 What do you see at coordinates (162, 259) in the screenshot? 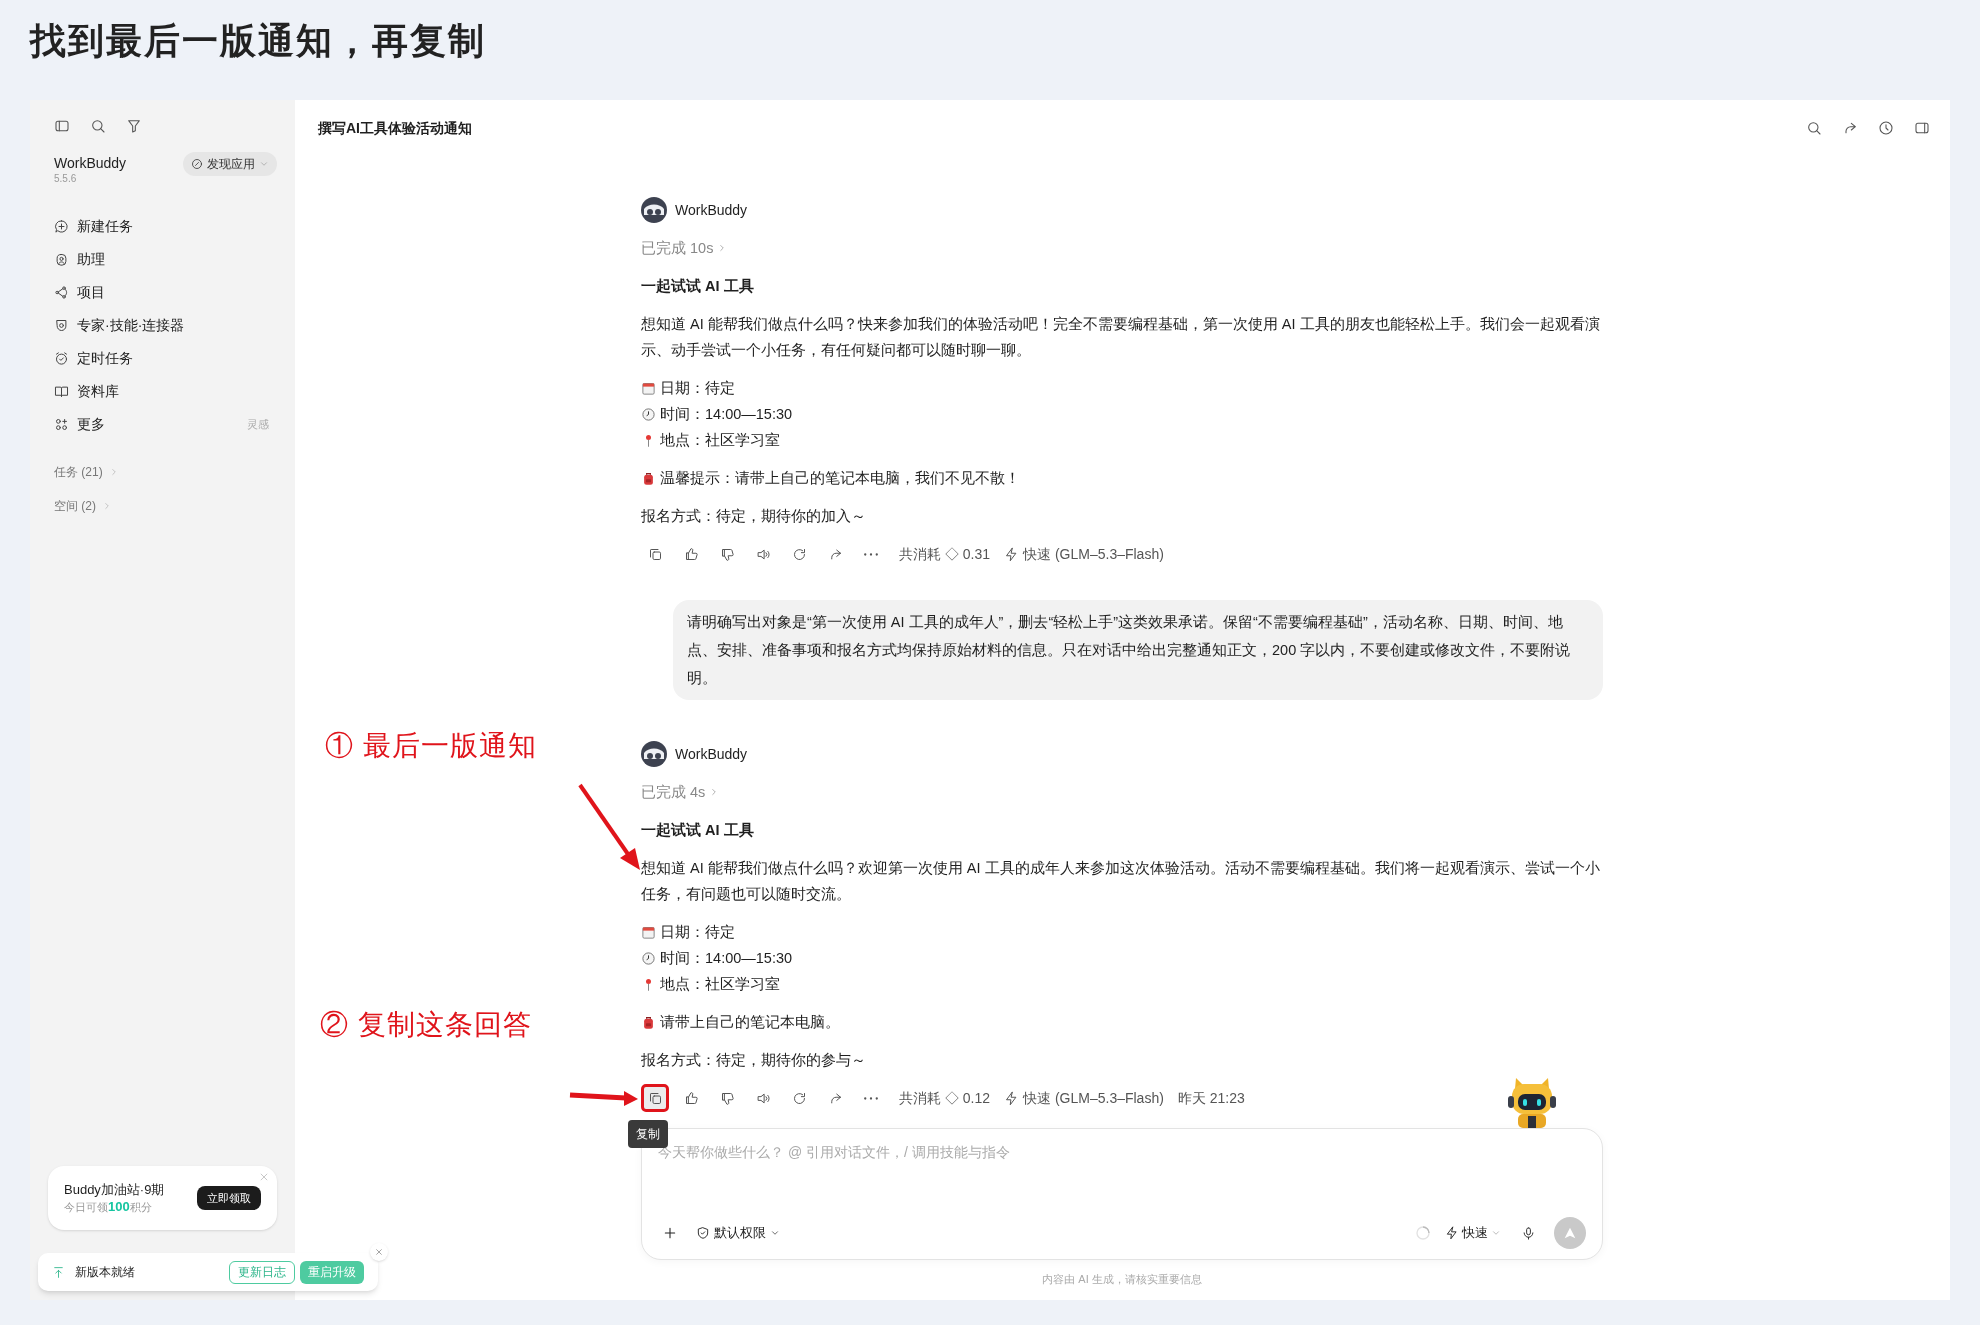
I see `nav-item: 助理` at bounding box center [162, 259].